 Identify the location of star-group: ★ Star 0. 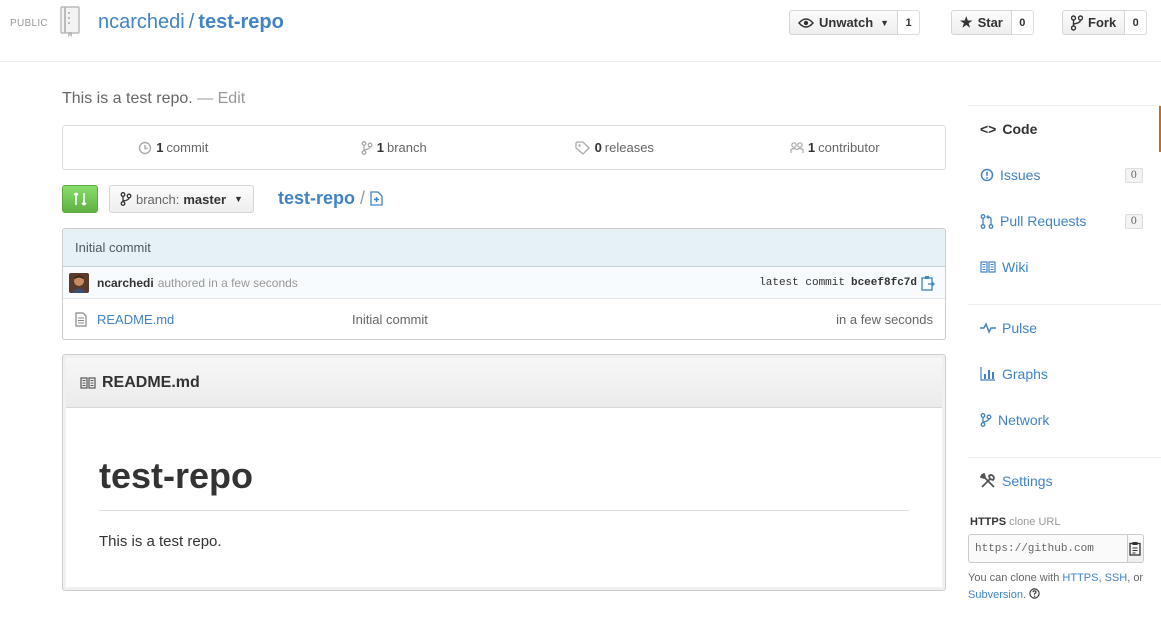
(992, 22).